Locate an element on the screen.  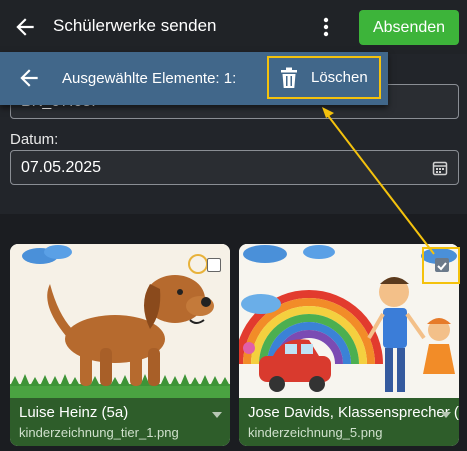
selected-count-text: Ausgewählte Elemente: 1: is located at coordinates (149, 78).